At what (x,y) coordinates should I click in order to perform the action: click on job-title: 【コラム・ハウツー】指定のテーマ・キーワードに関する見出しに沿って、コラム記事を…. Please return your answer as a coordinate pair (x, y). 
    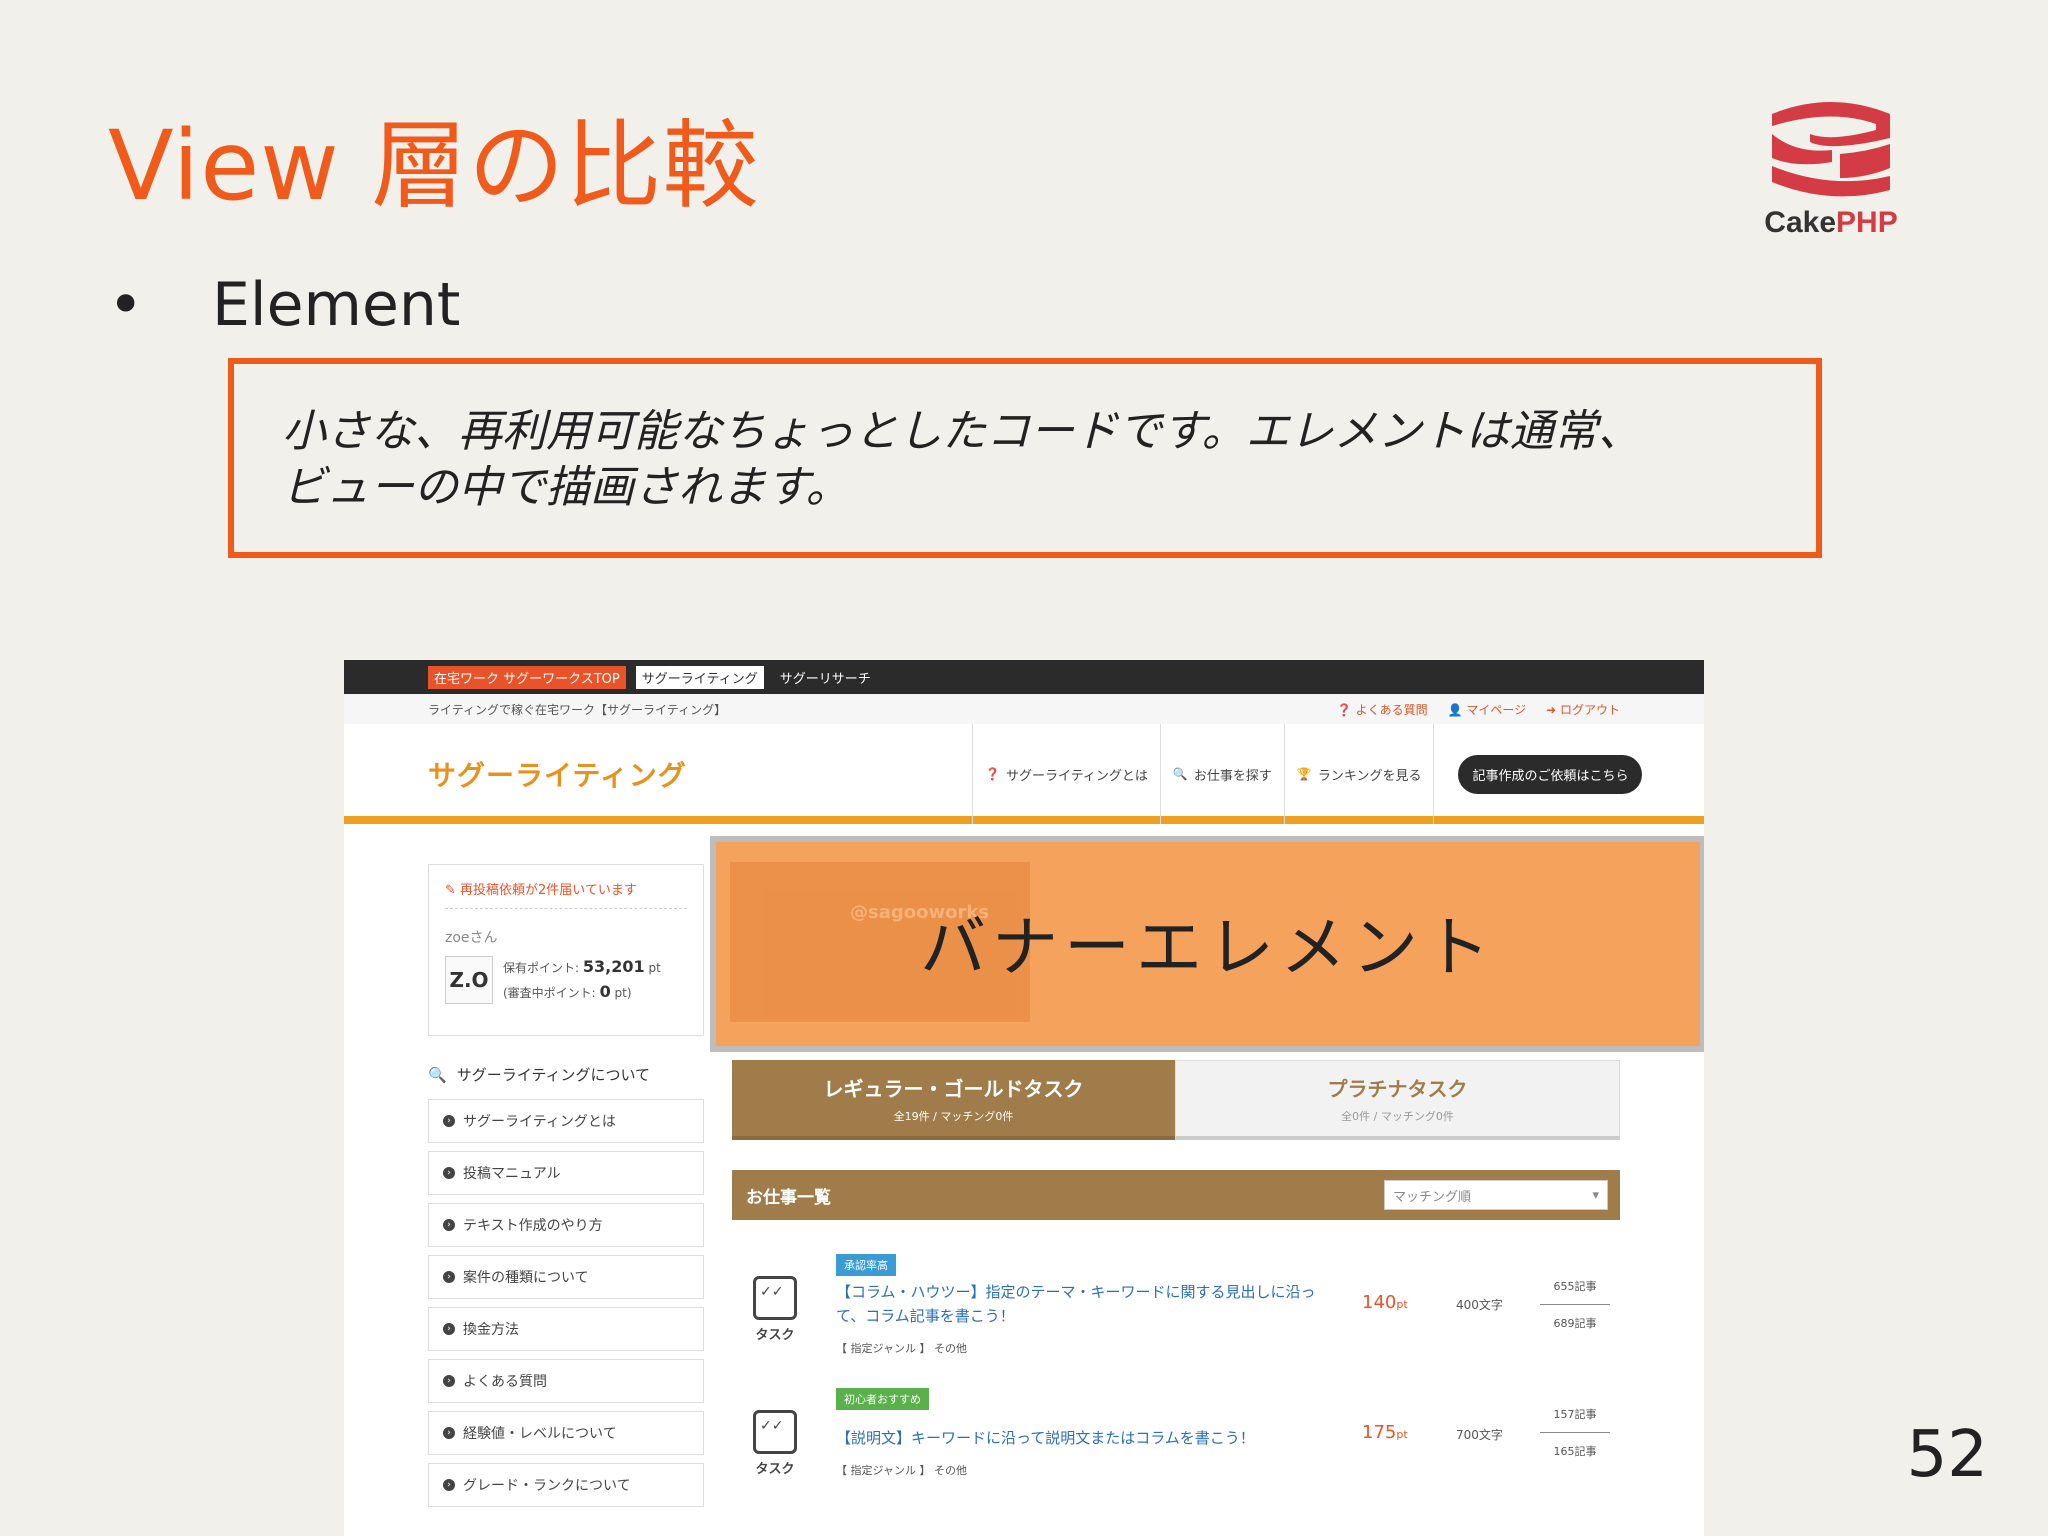
    Looking at the image, I should click on (1076, 1304).